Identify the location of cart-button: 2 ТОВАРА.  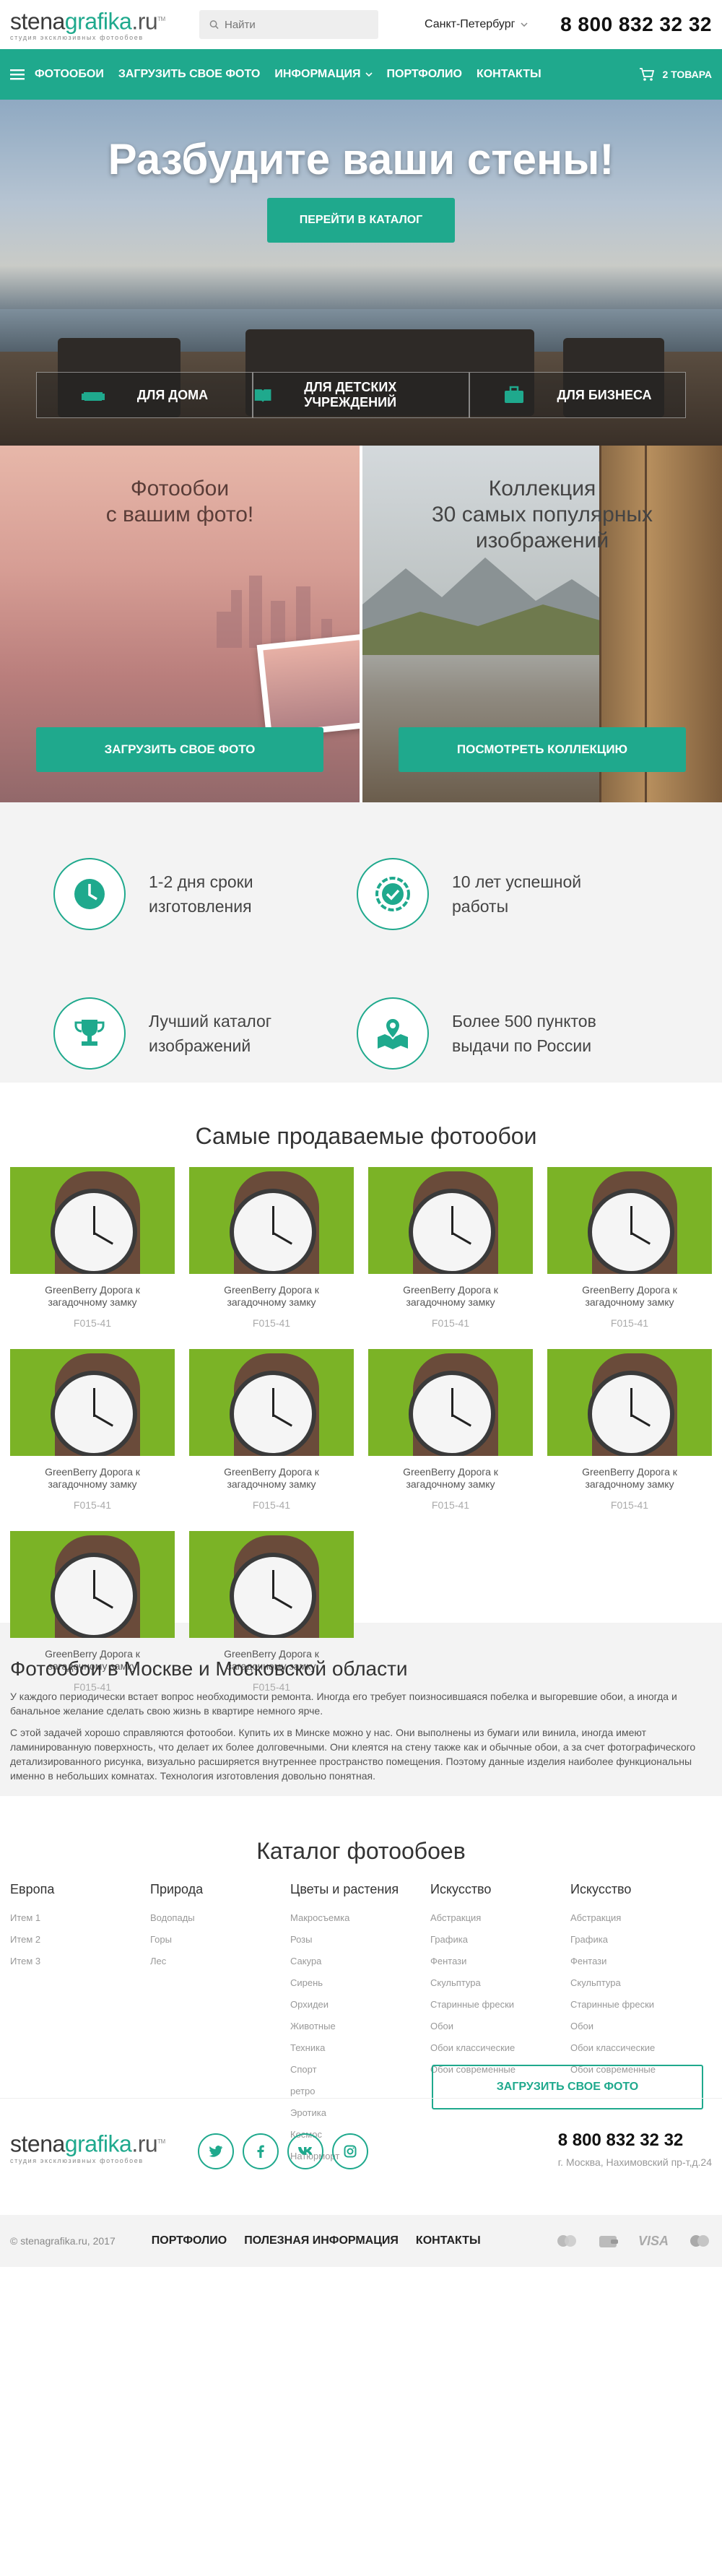
(675, 74).